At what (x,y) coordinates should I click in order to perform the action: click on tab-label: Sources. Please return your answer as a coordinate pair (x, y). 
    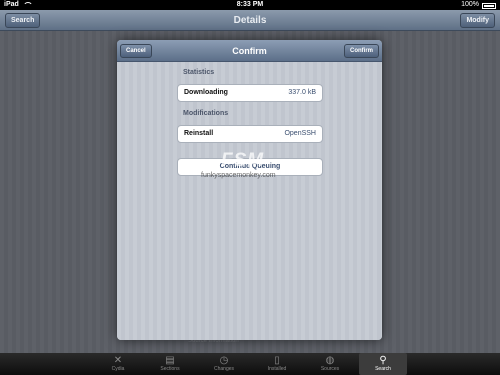
    Looking at the image, I should click on (330, 369).